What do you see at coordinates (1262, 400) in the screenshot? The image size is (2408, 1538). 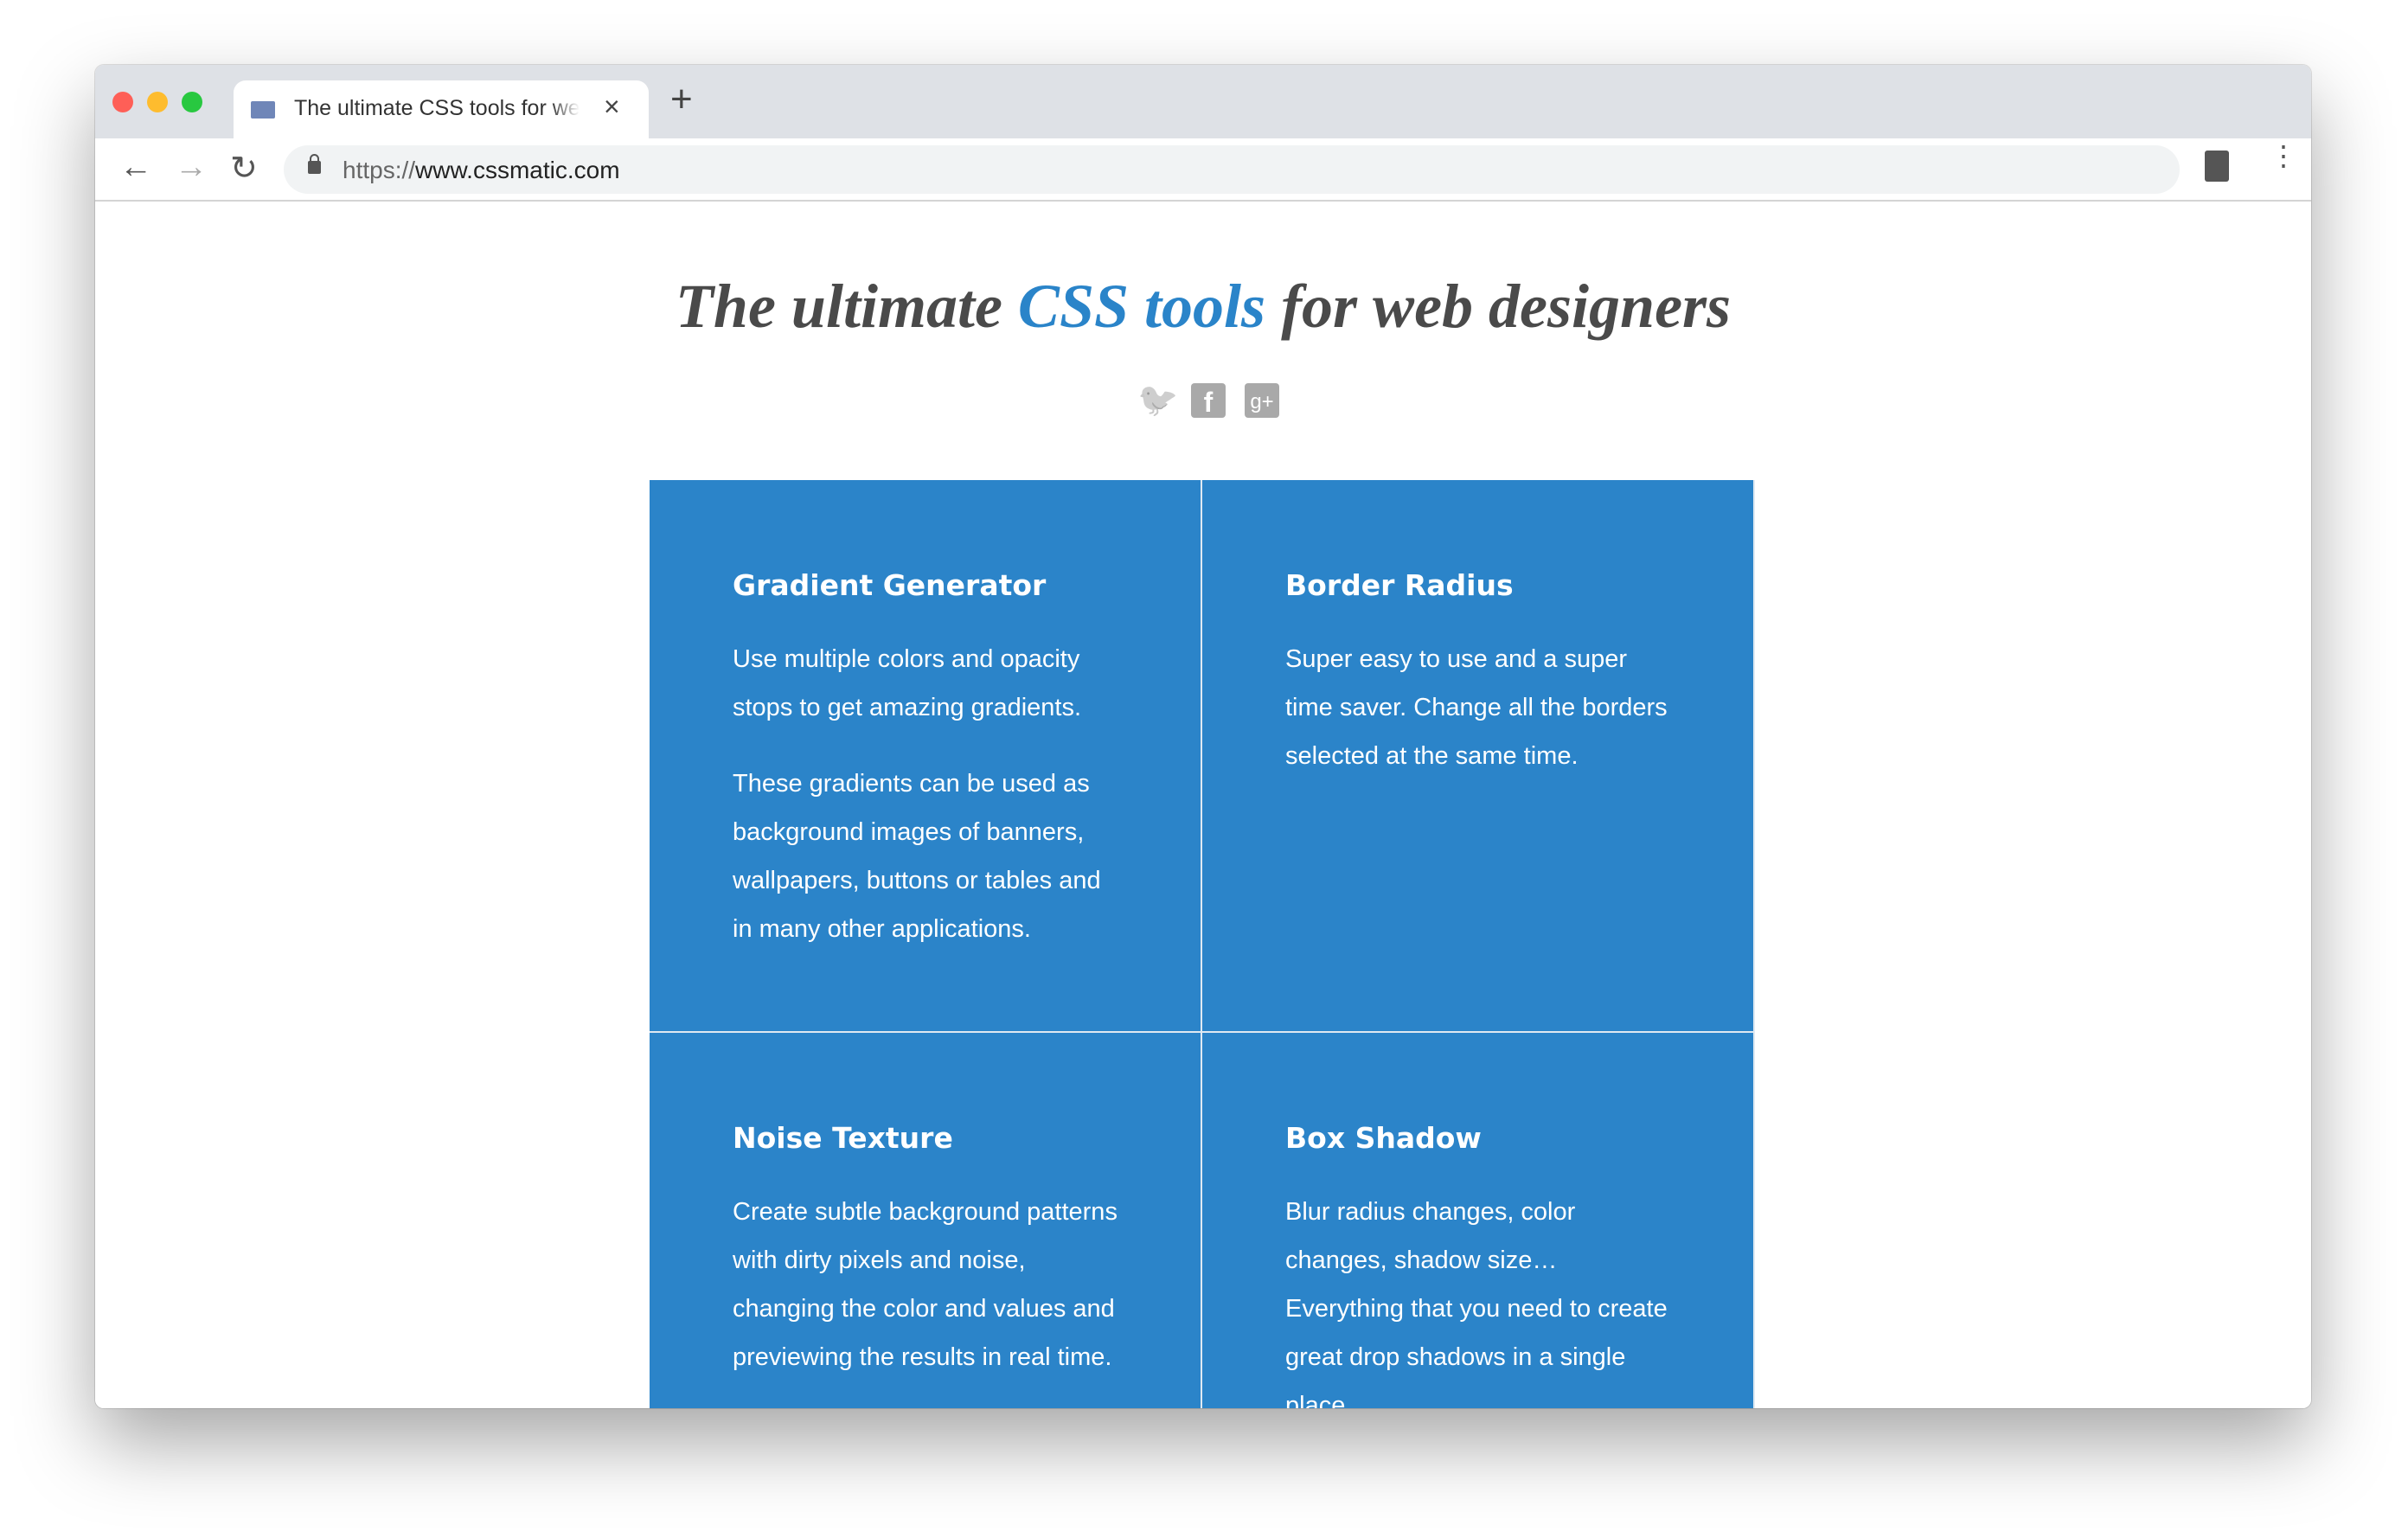 I see `google-plus-icon: g+` at bounding box center [1262, 400].